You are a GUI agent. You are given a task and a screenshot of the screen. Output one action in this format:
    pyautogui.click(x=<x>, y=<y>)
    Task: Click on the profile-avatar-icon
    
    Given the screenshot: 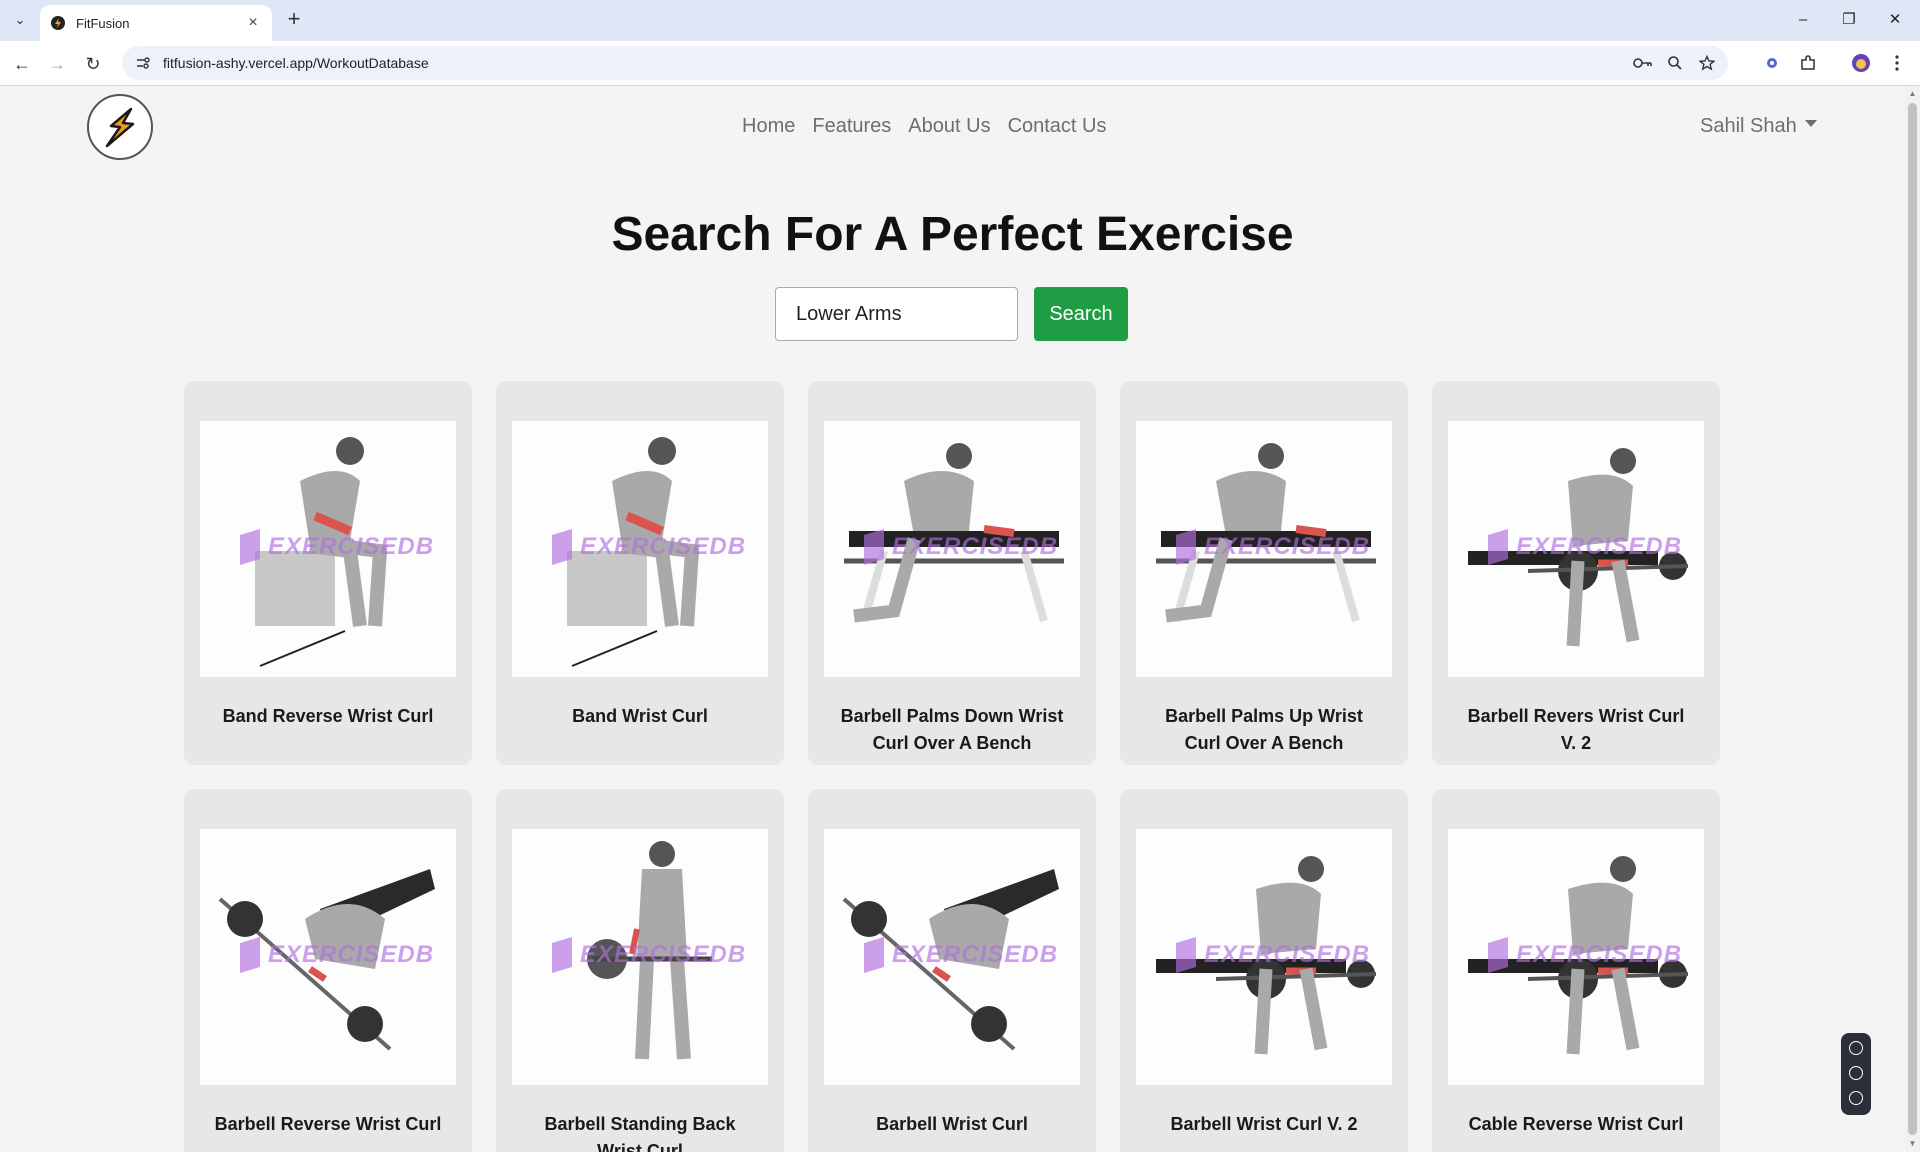 What is the action you would take?
    pyautogui.click(x=1861, y=63)
    